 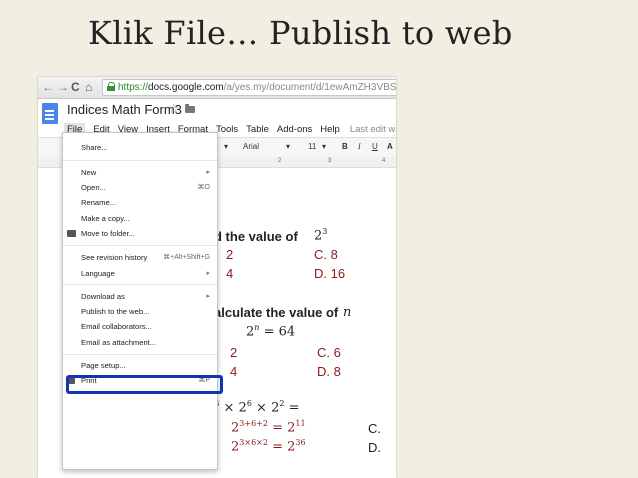 What do you see at coordinates (329, 352) in the screenshot?
I see `q2-option-c: C. 6` at bounding box center [329, 352].